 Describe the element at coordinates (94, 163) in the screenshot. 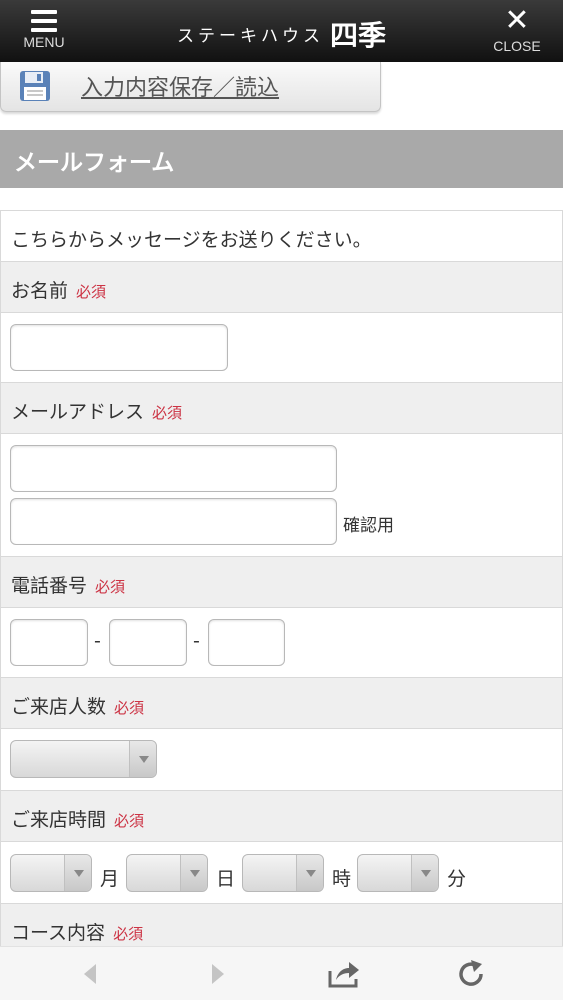

I see `section-title: メールフォーム` at that location.